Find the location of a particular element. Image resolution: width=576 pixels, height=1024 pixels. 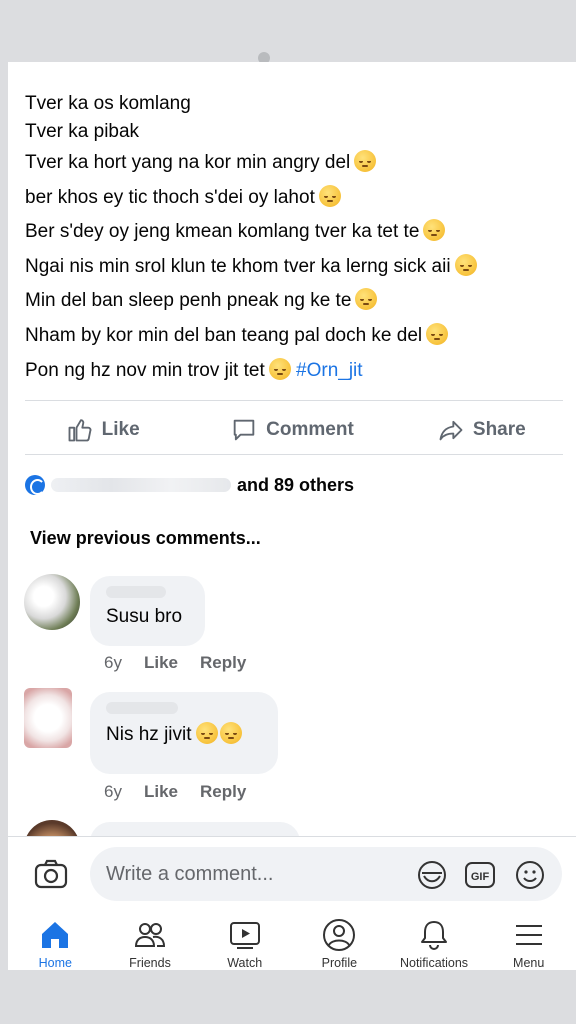

post-line: Tver ka hort yang na kor min angry del is located at coordinates (295, 163).